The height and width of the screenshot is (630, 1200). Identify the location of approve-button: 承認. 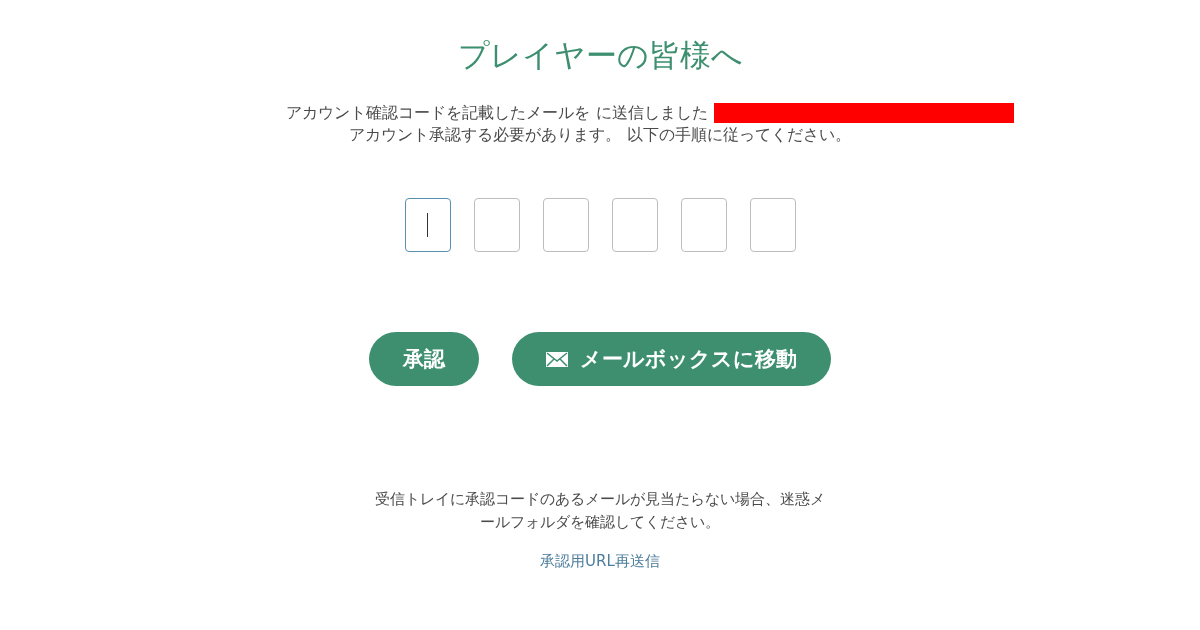
(424, 359).